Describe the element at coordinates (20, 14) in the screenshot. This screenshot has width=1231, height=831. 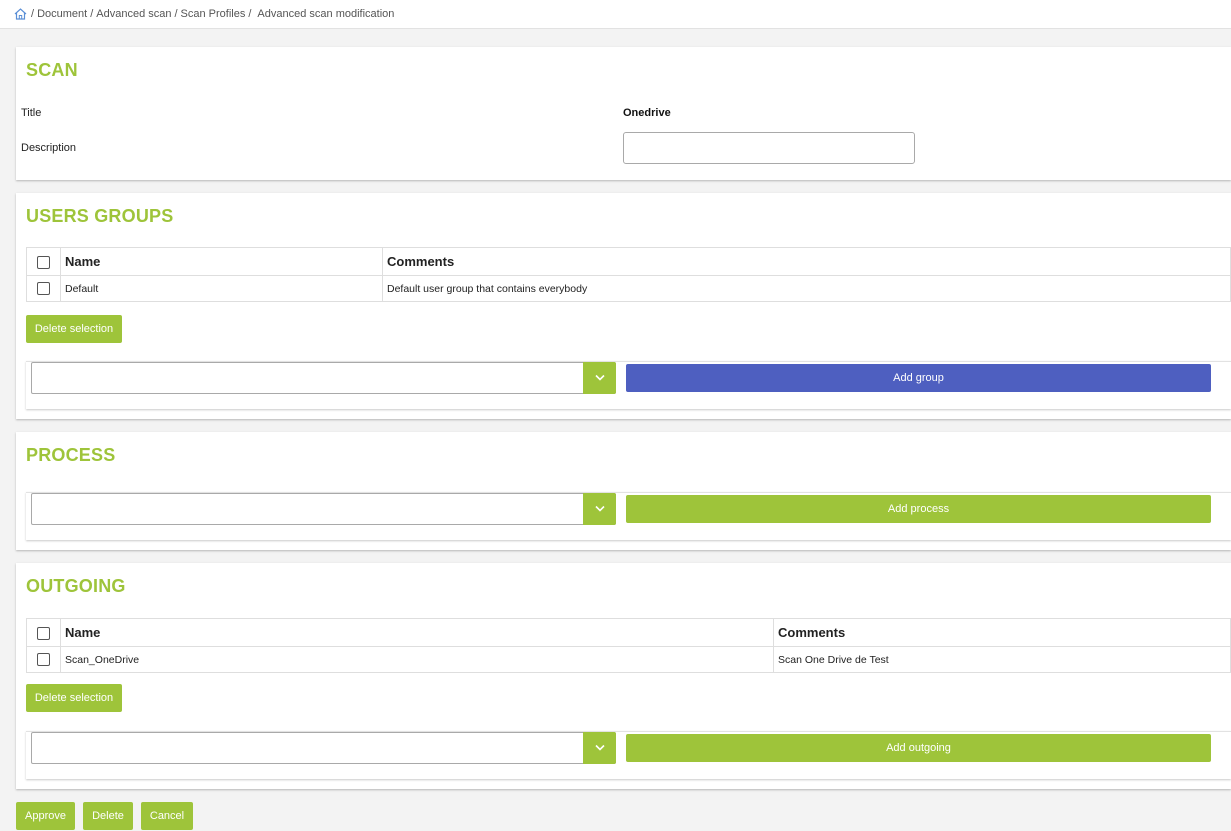
I see `home-icon` at that location.